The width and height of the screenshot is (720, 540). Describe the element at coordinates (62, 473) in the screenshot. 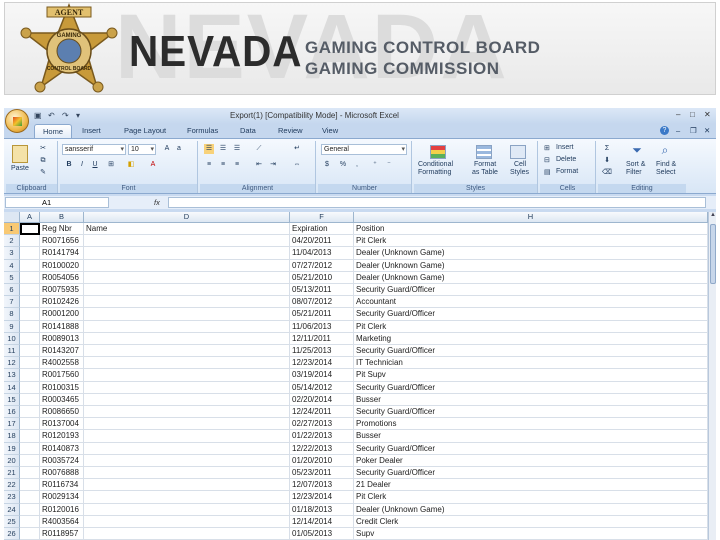

I see `cell-reg: R0076888` at that location.